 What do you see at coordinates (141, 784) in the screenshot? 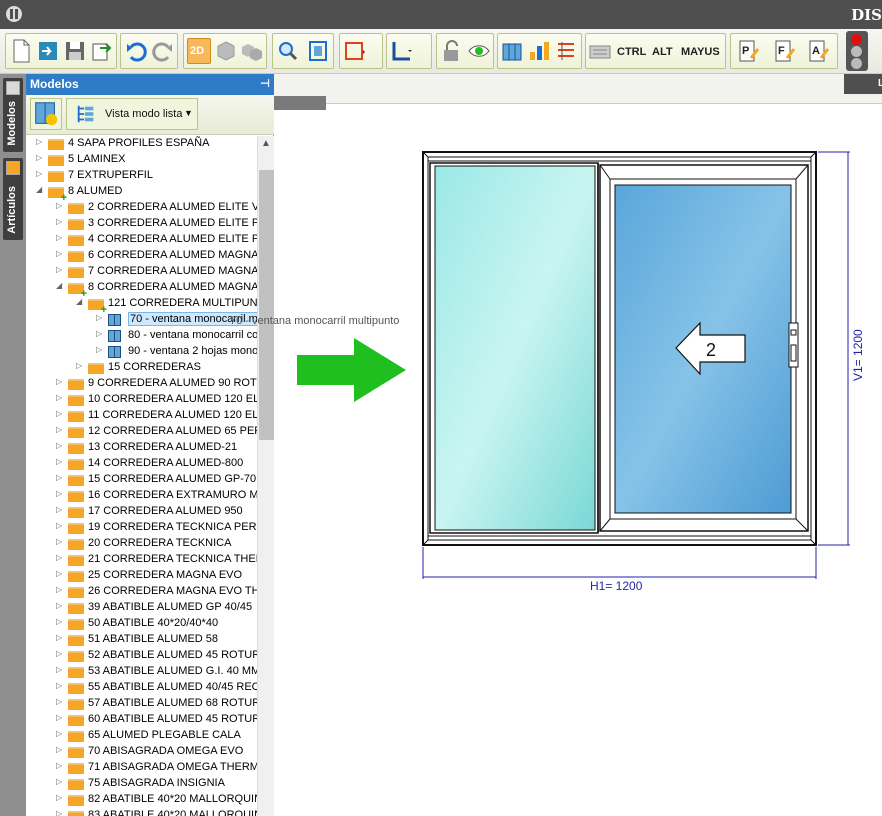
I see `folder-tree-item: ▷ 75 ABISAGRADA INSIGNIA` at bounding box center [141, 784].